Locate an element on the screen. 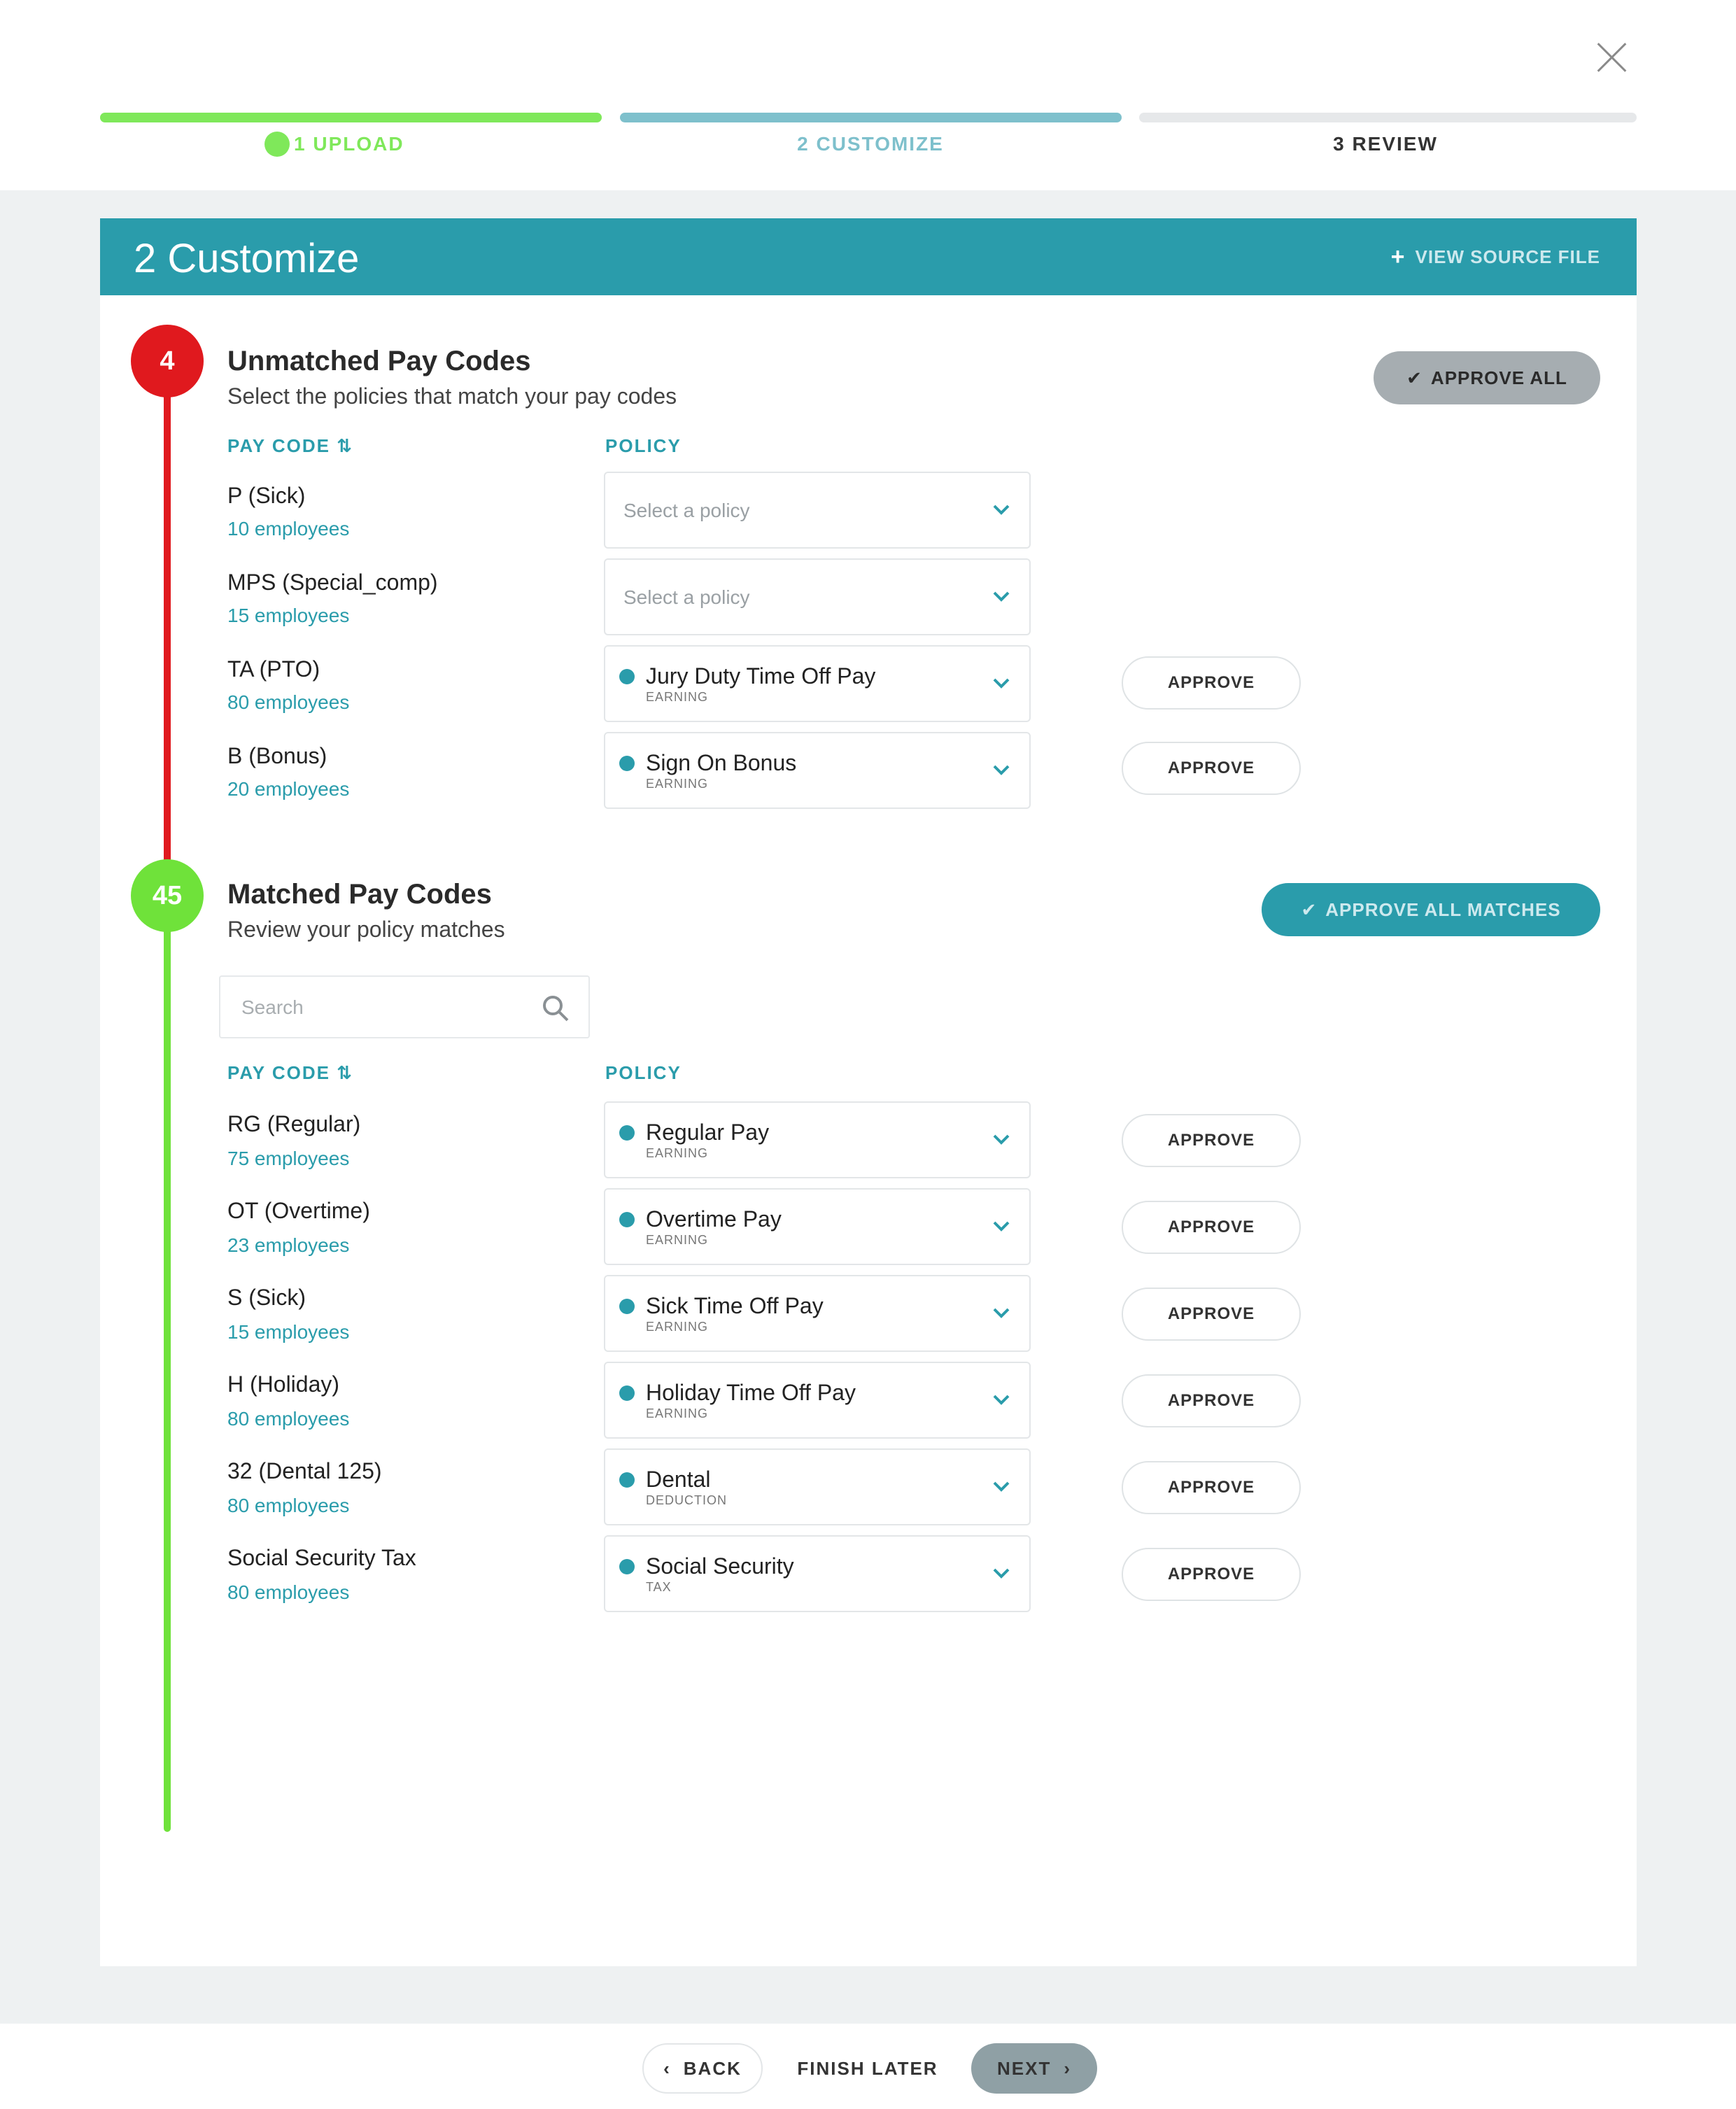 The width and height of the screenshot is (1736, 2109). policy-select: Social Security TAX is located at coordinates (818, 1573).